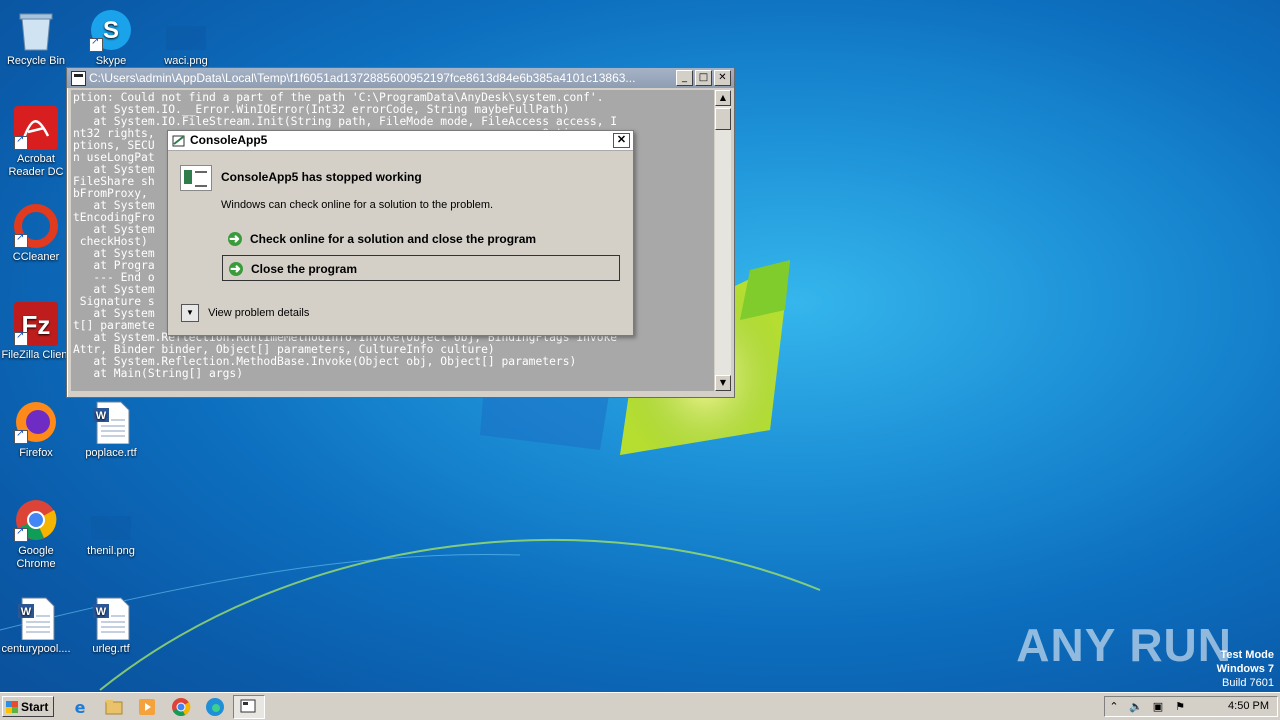  Describe the element at coordinates (259, 312) in the screenshot. I see `view-details-label: View problem details` at that location.